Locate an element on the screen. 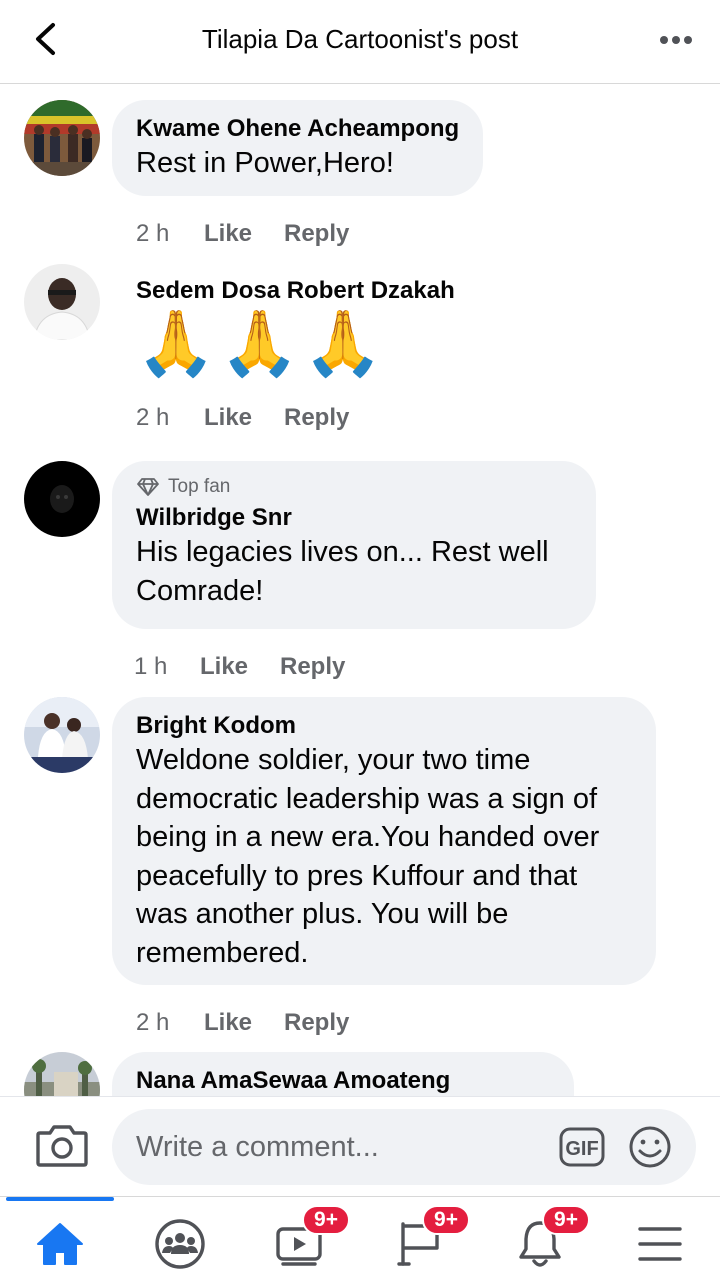  more-options-button is located at coordinates (676, 40).